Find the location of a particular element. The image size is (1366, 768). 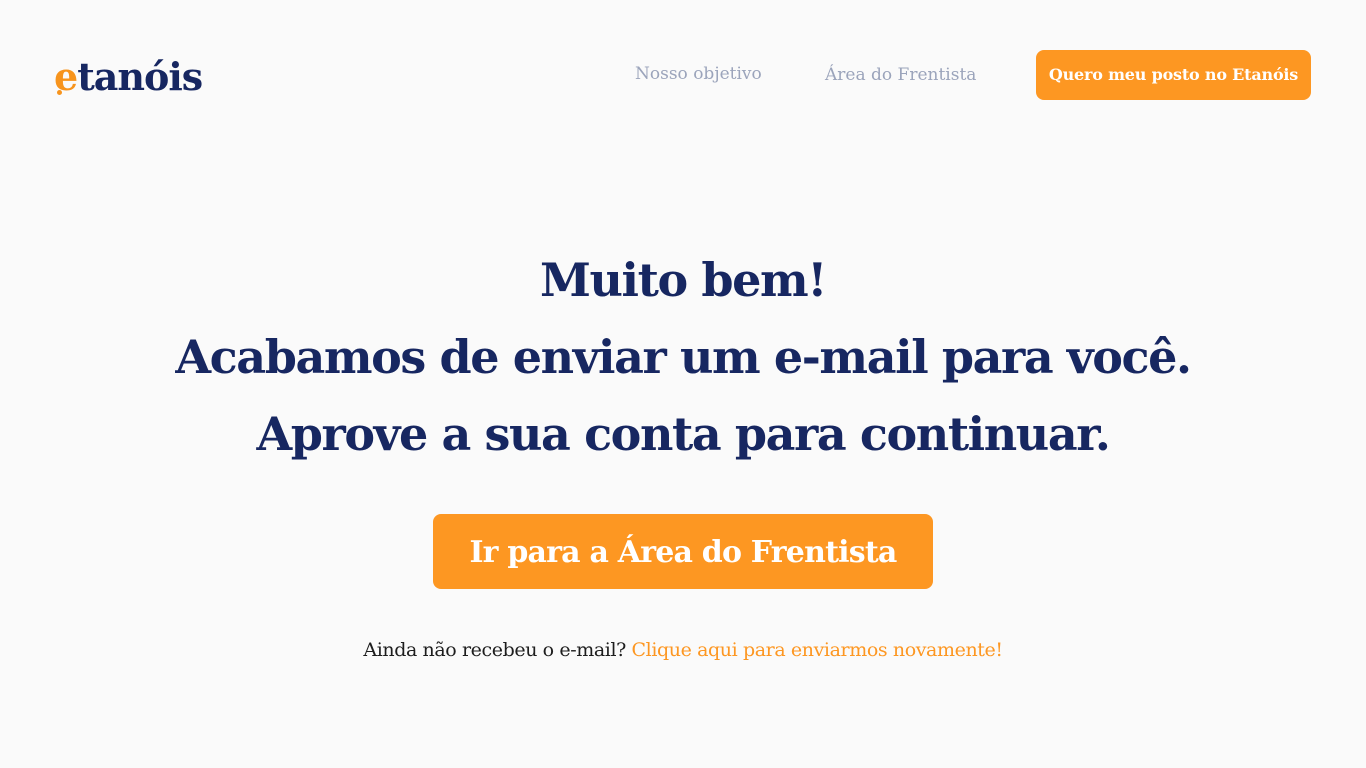

etanois-logo: etanóis is located at coordinates (128, 77).